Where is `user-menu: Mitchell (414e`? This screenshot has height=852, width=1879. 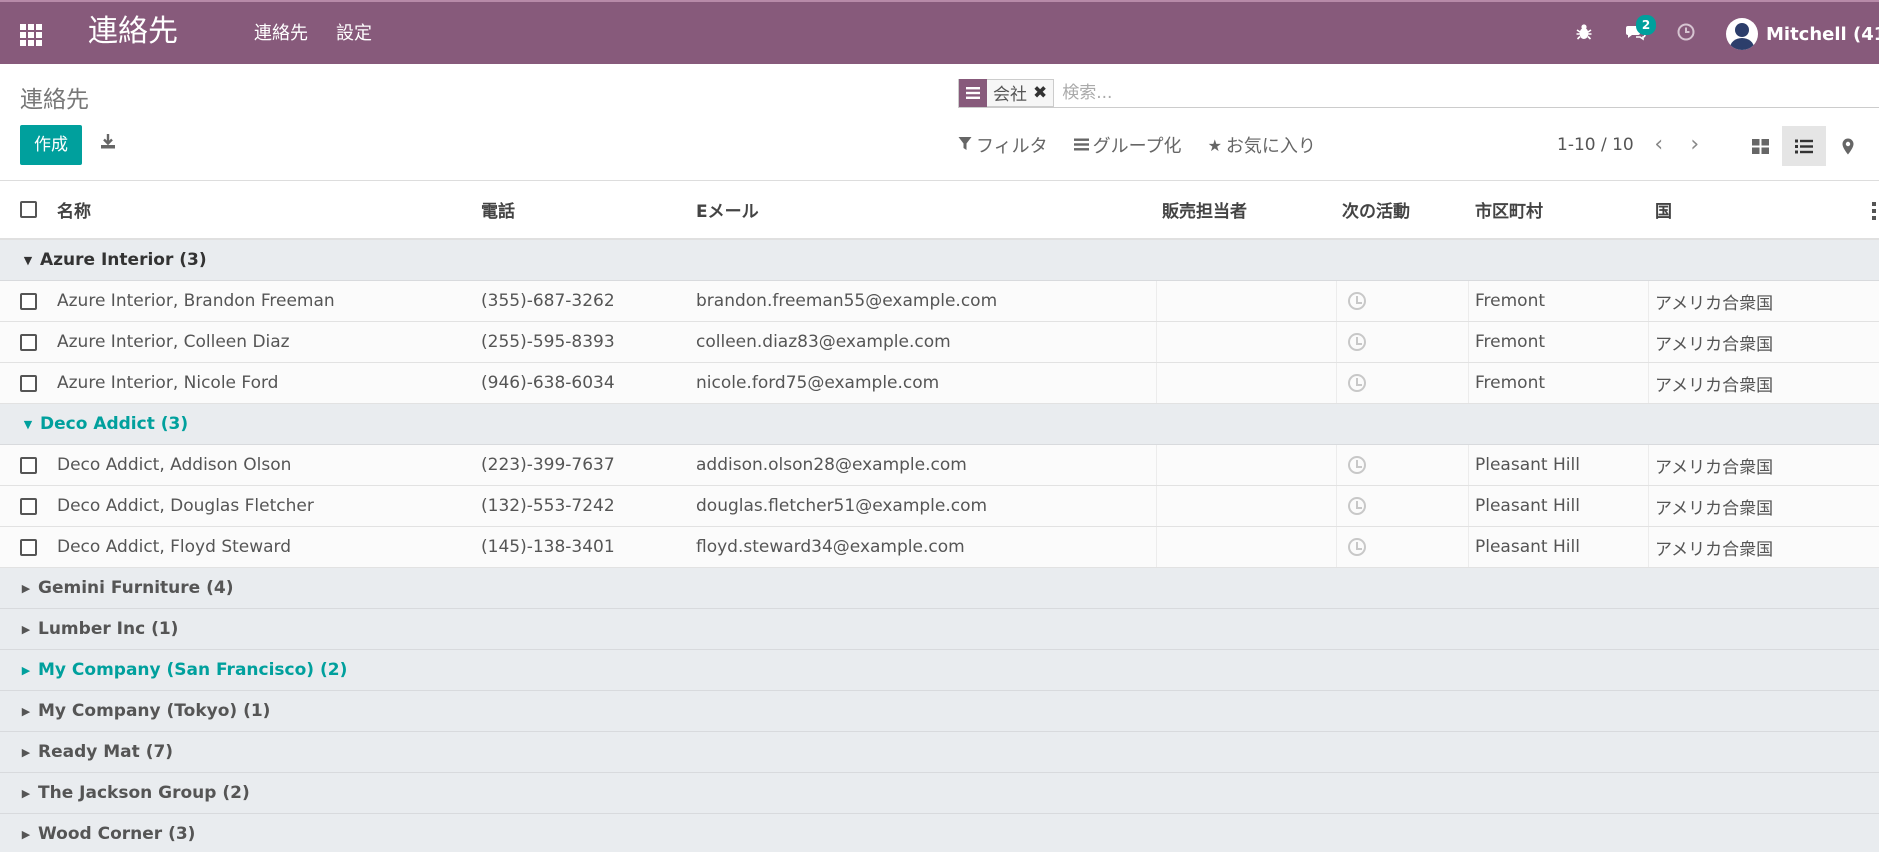
user-menu: Mitchell (414e is located at coordinates (1822, 34).